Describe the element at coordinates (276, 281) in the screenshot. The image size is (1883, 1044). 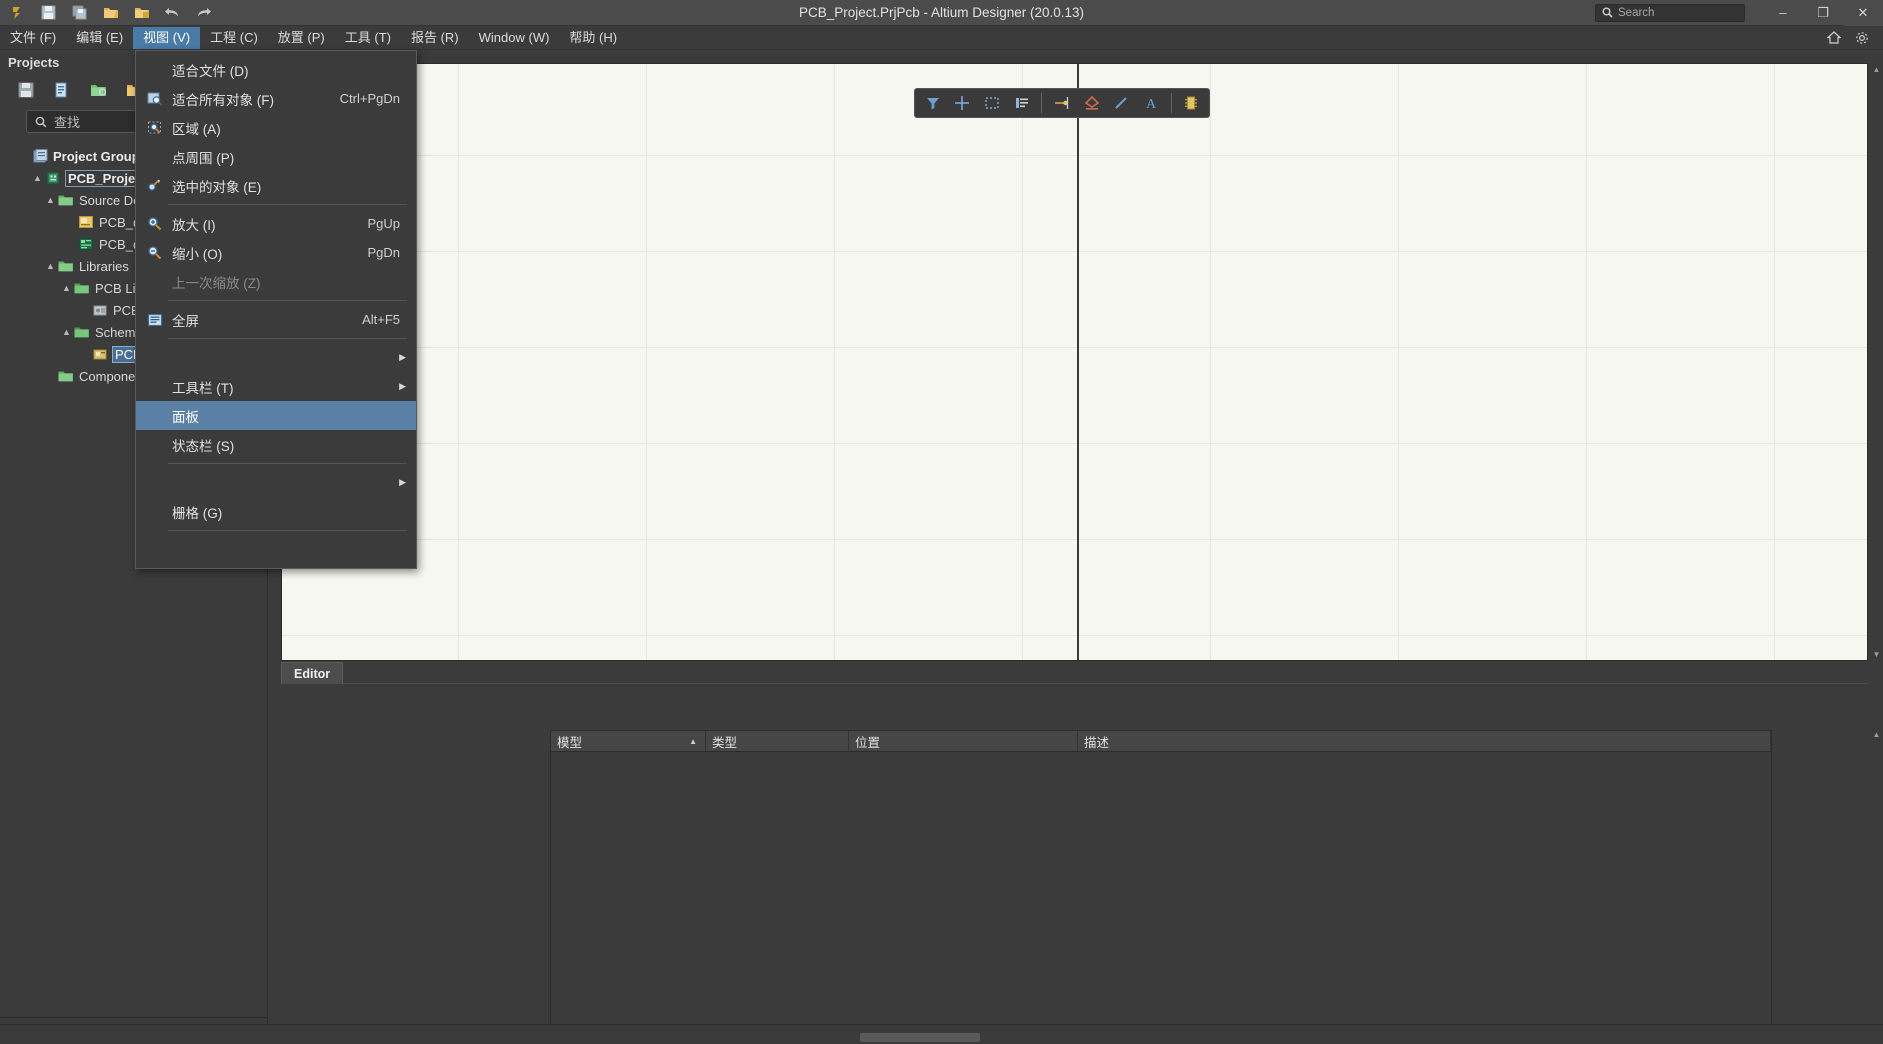
I see `menu-item-last-zoom: 上一次缩放 (Z)` at that location.